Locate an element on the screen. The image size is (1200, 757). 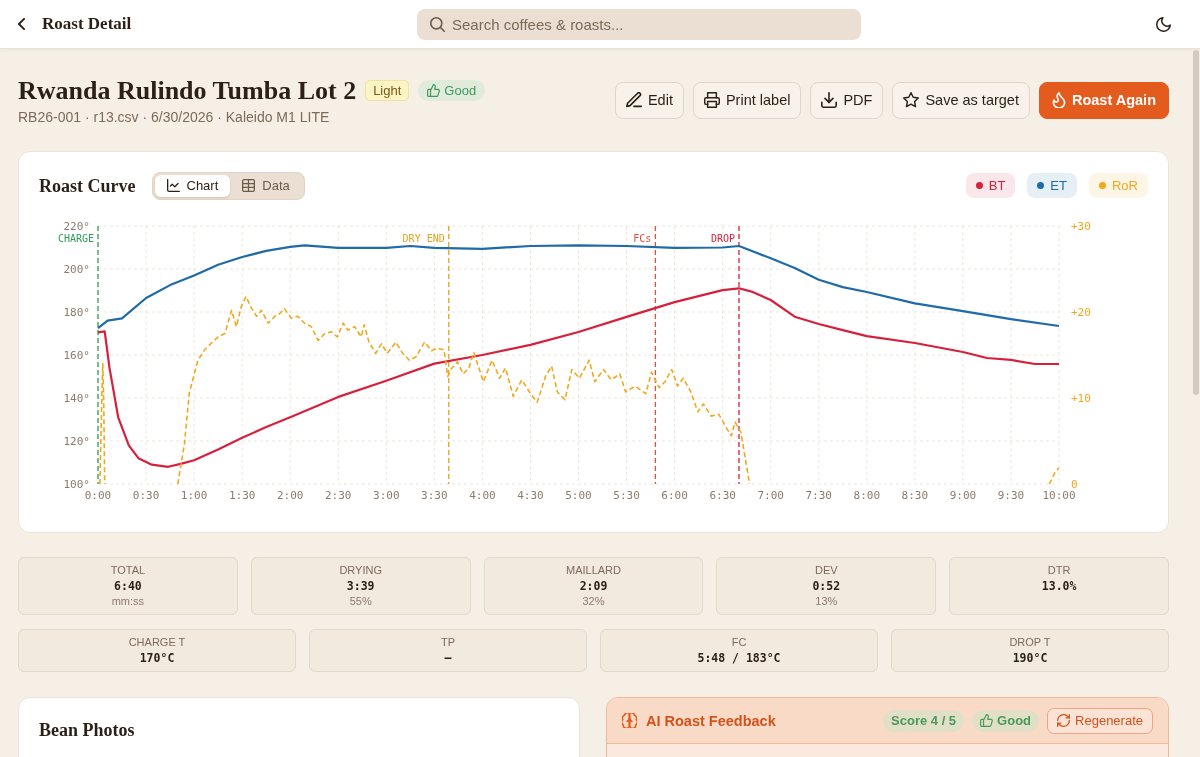
x-axis-label: 8:00 is located at coordinates (867, 495).